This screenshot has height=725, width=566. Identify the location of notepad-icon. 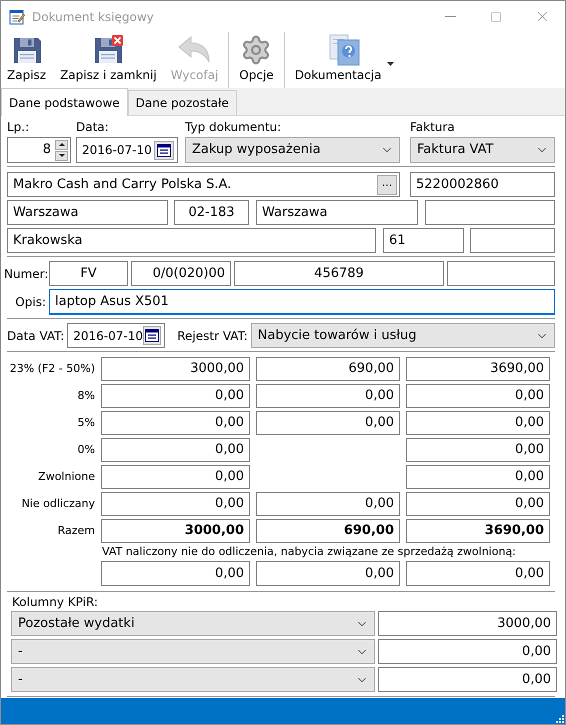
(17, 16).